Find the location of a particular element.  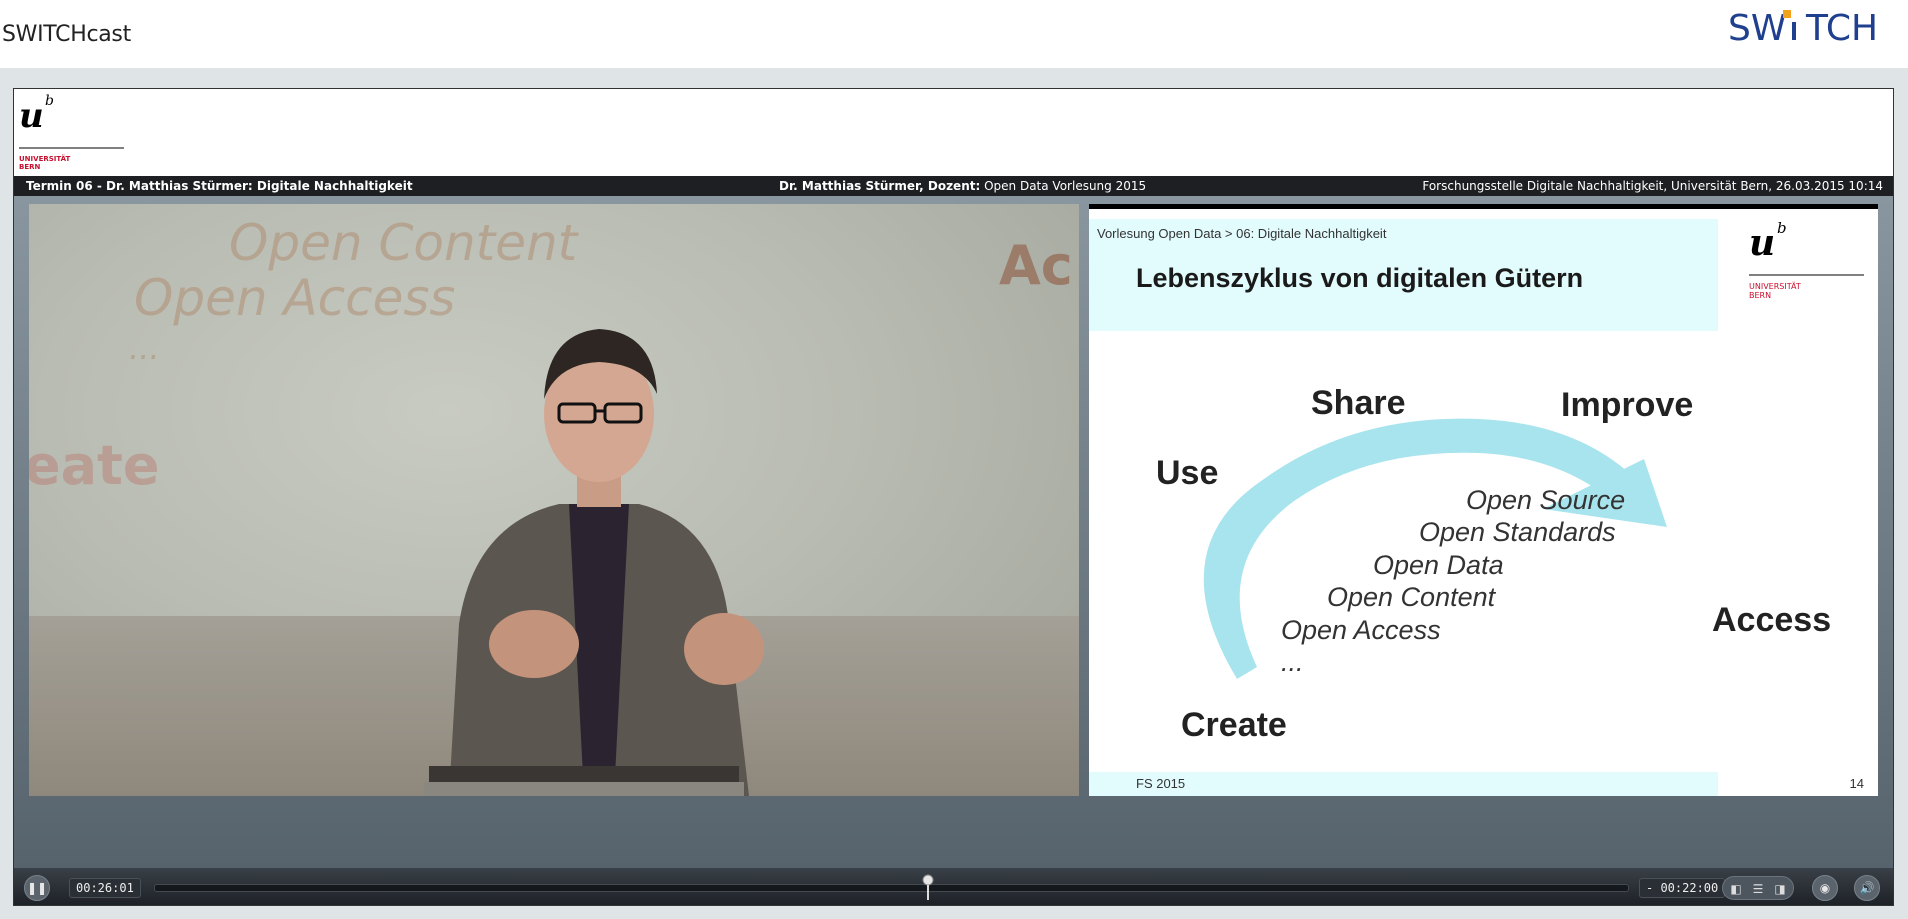

cycle-label-use: Use is located at coordinates (1187, 473).